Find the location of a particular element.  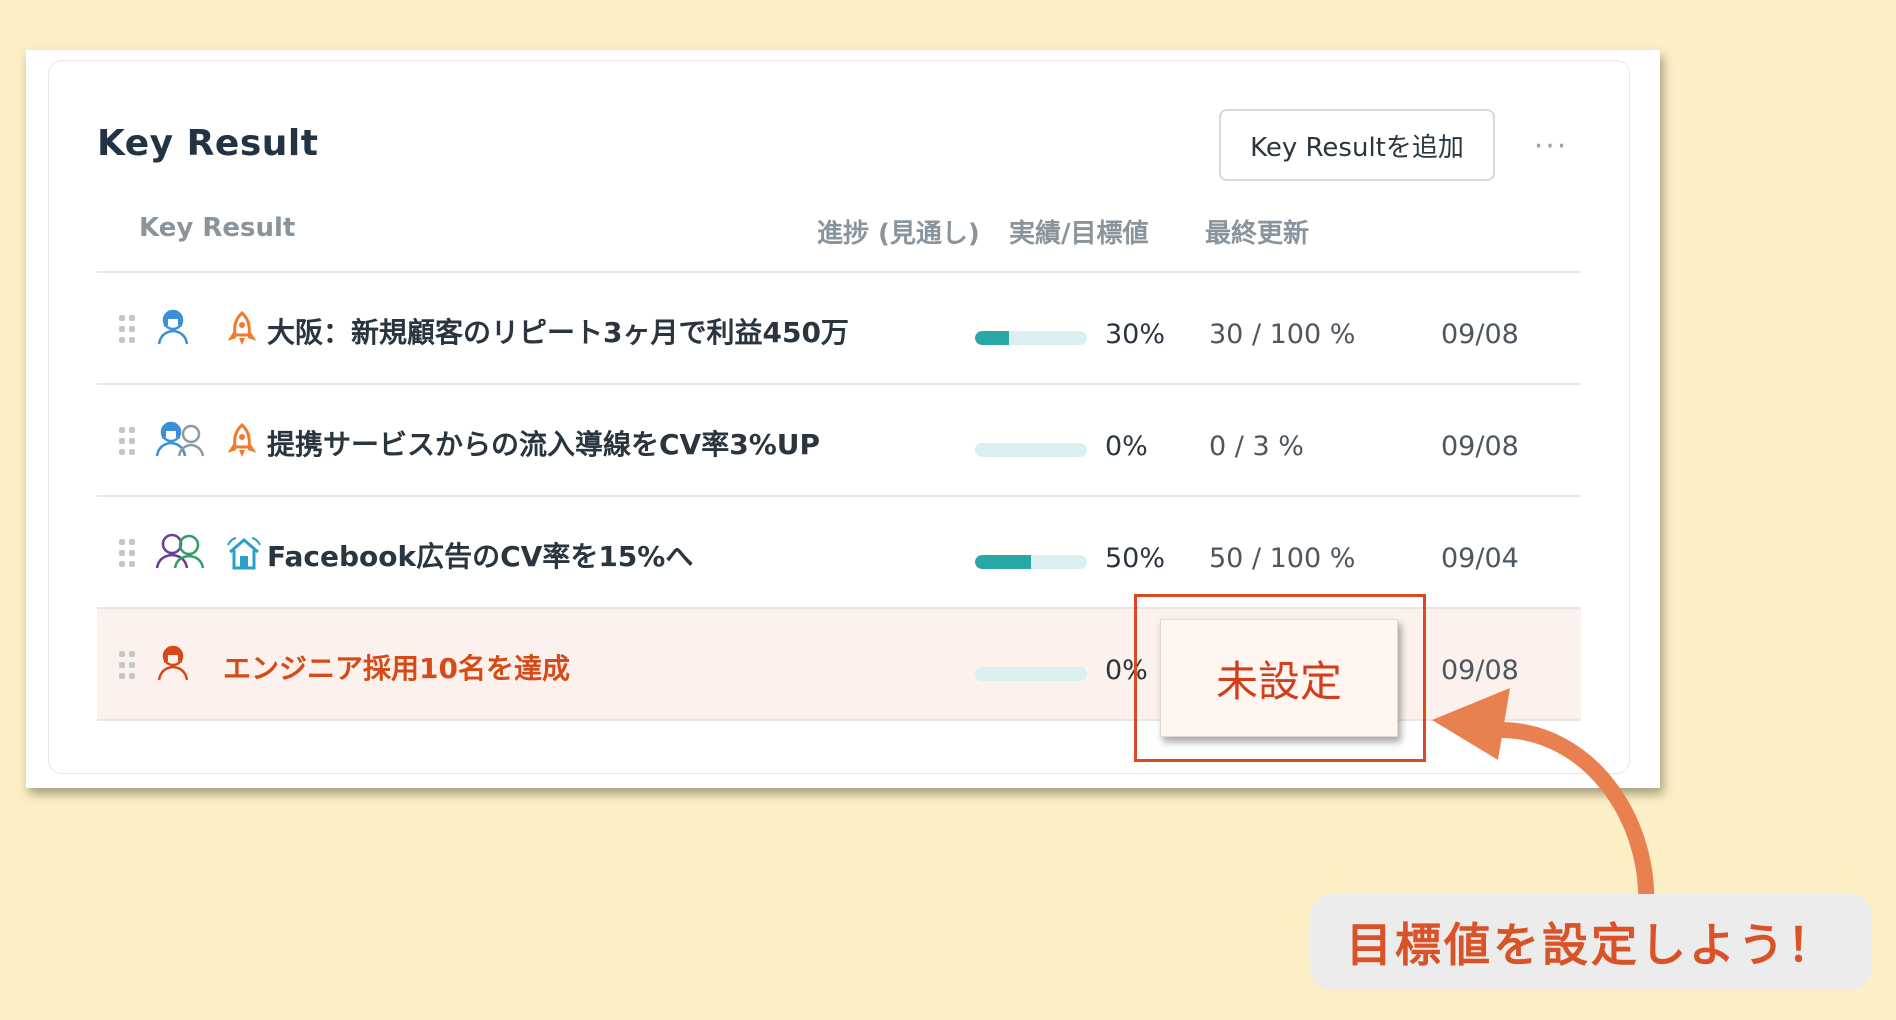

more-options-icon: ··· is located at coordinates (1551, 146).